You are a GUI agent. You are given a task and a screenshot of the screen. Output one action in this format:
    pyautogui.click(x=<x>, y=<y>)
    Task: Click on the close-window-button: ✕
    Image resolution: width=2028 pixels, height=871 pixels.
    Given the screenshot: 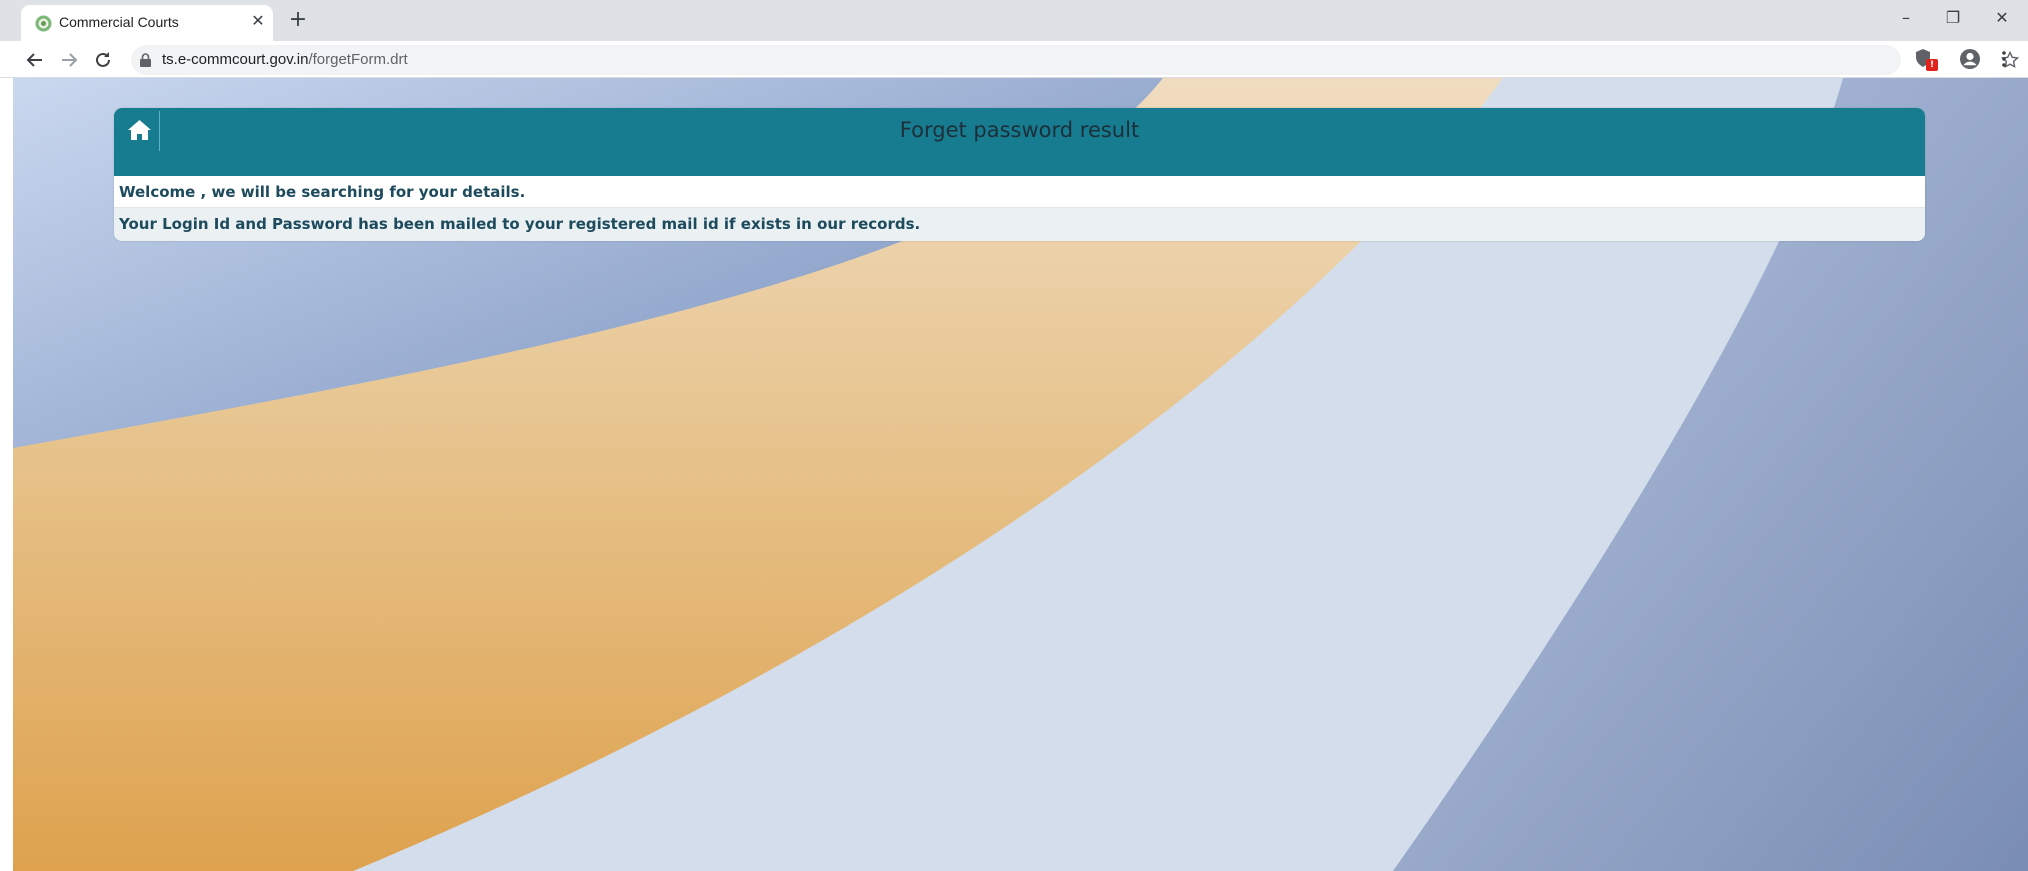 What is the action you would take?
    pyautogui.click(x=2002, y=19)
    